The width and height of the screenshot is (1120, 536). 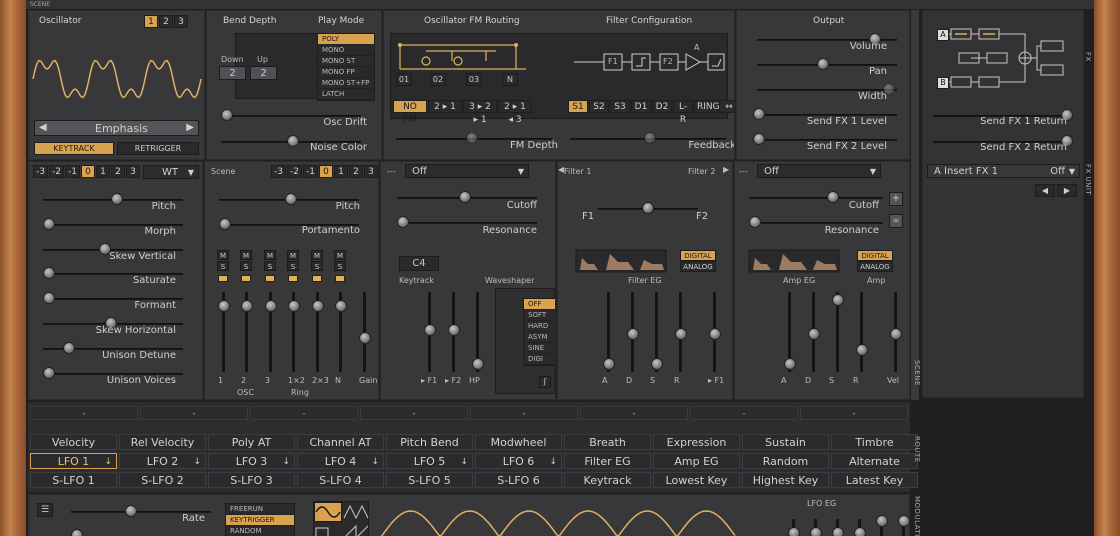 What do you see at coordinates (102, 171) in the screenshot?
I see `oct-p1: 1` at bounding box center [102, 171].